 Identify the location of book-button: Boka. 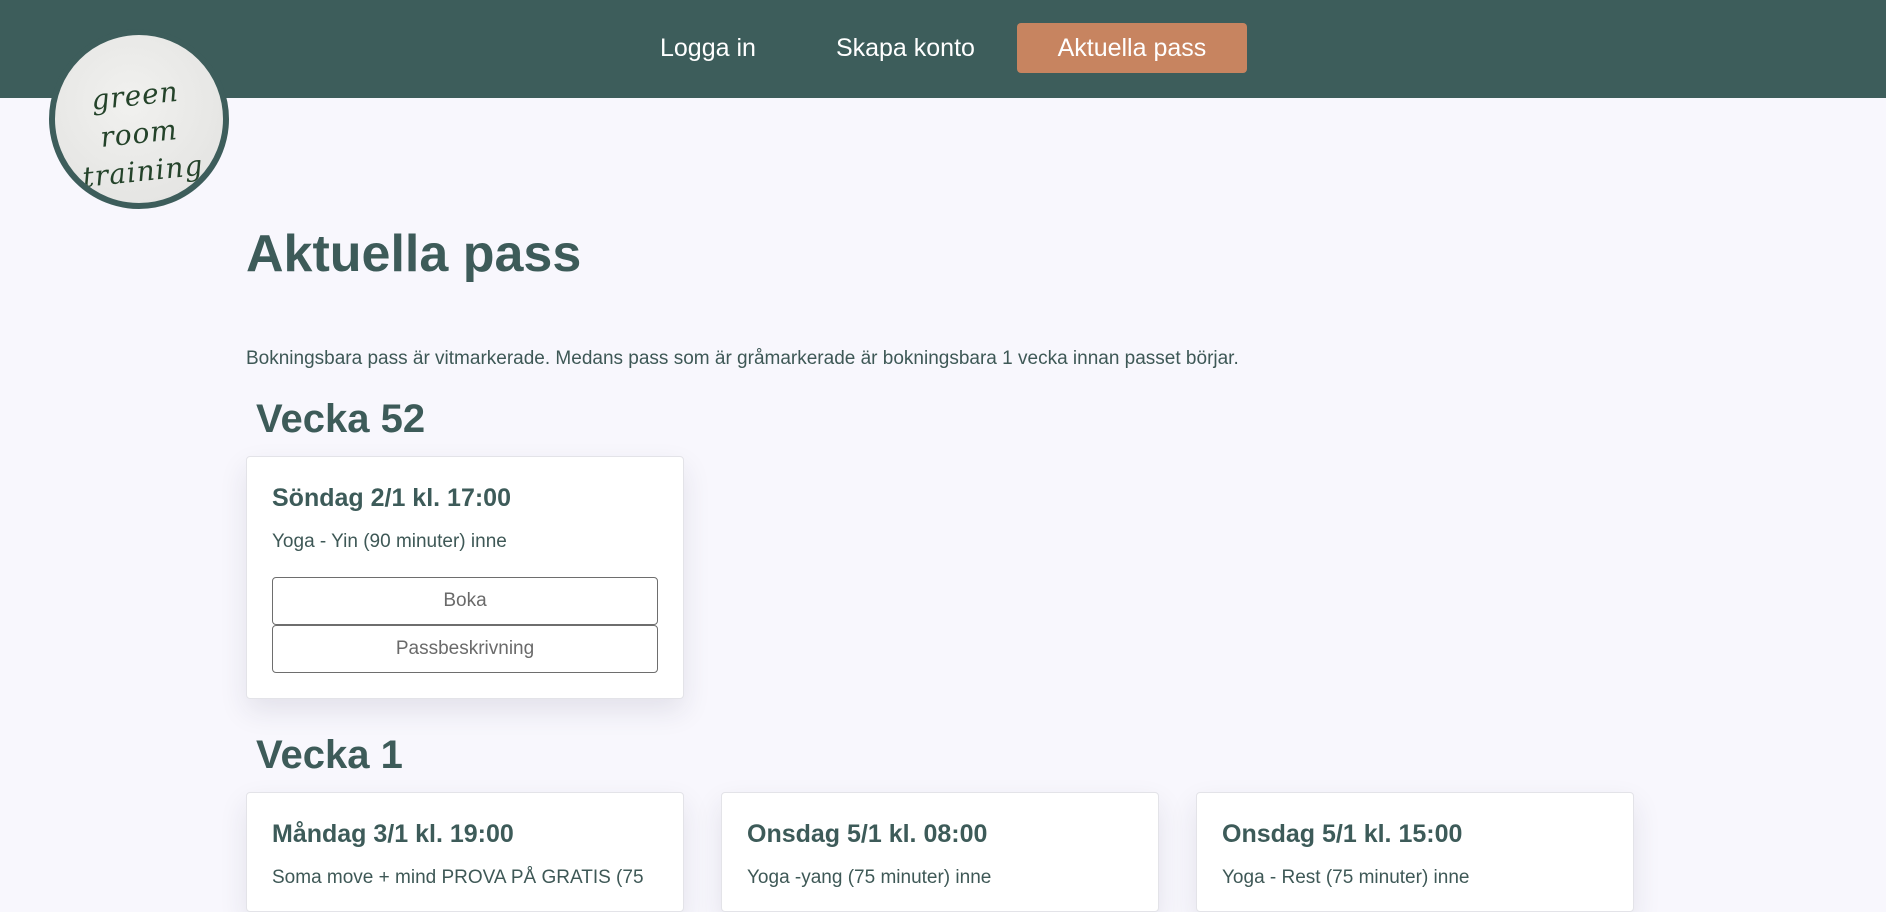
(465, 601).